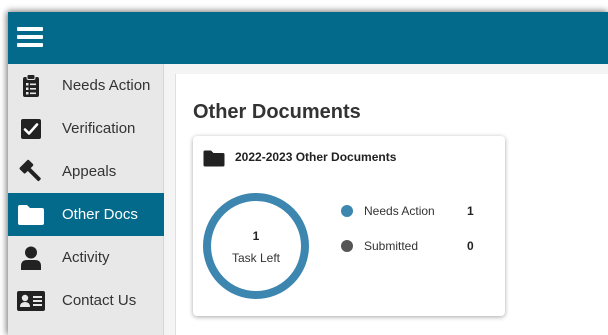  I want to click on legend-submitted: Submitted 0, so click(416, 246).